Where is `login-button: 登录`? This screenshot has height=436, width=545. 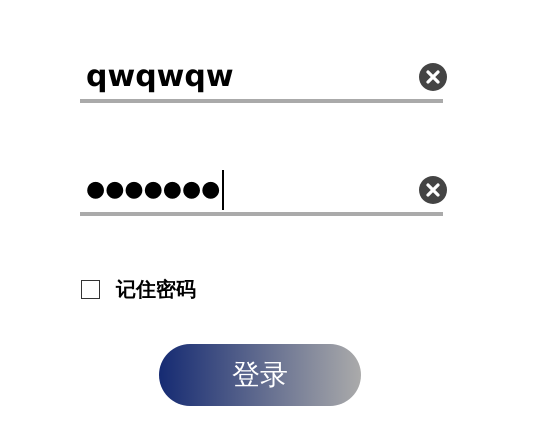
login-button: 登录 is located at coordinates (260, 375).